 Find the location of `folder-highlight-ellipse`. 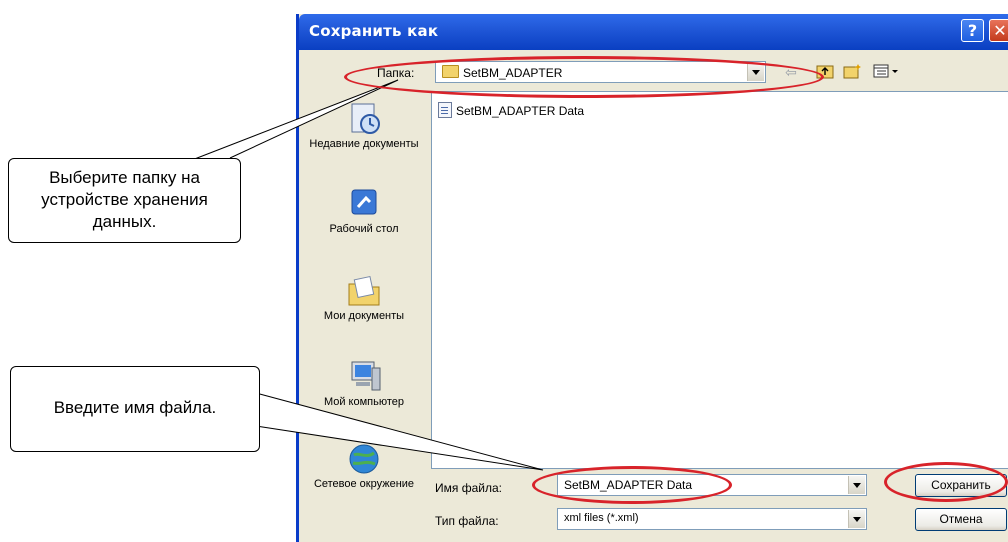

folder-highlight-ellipse is located at coordinates (584, 77).